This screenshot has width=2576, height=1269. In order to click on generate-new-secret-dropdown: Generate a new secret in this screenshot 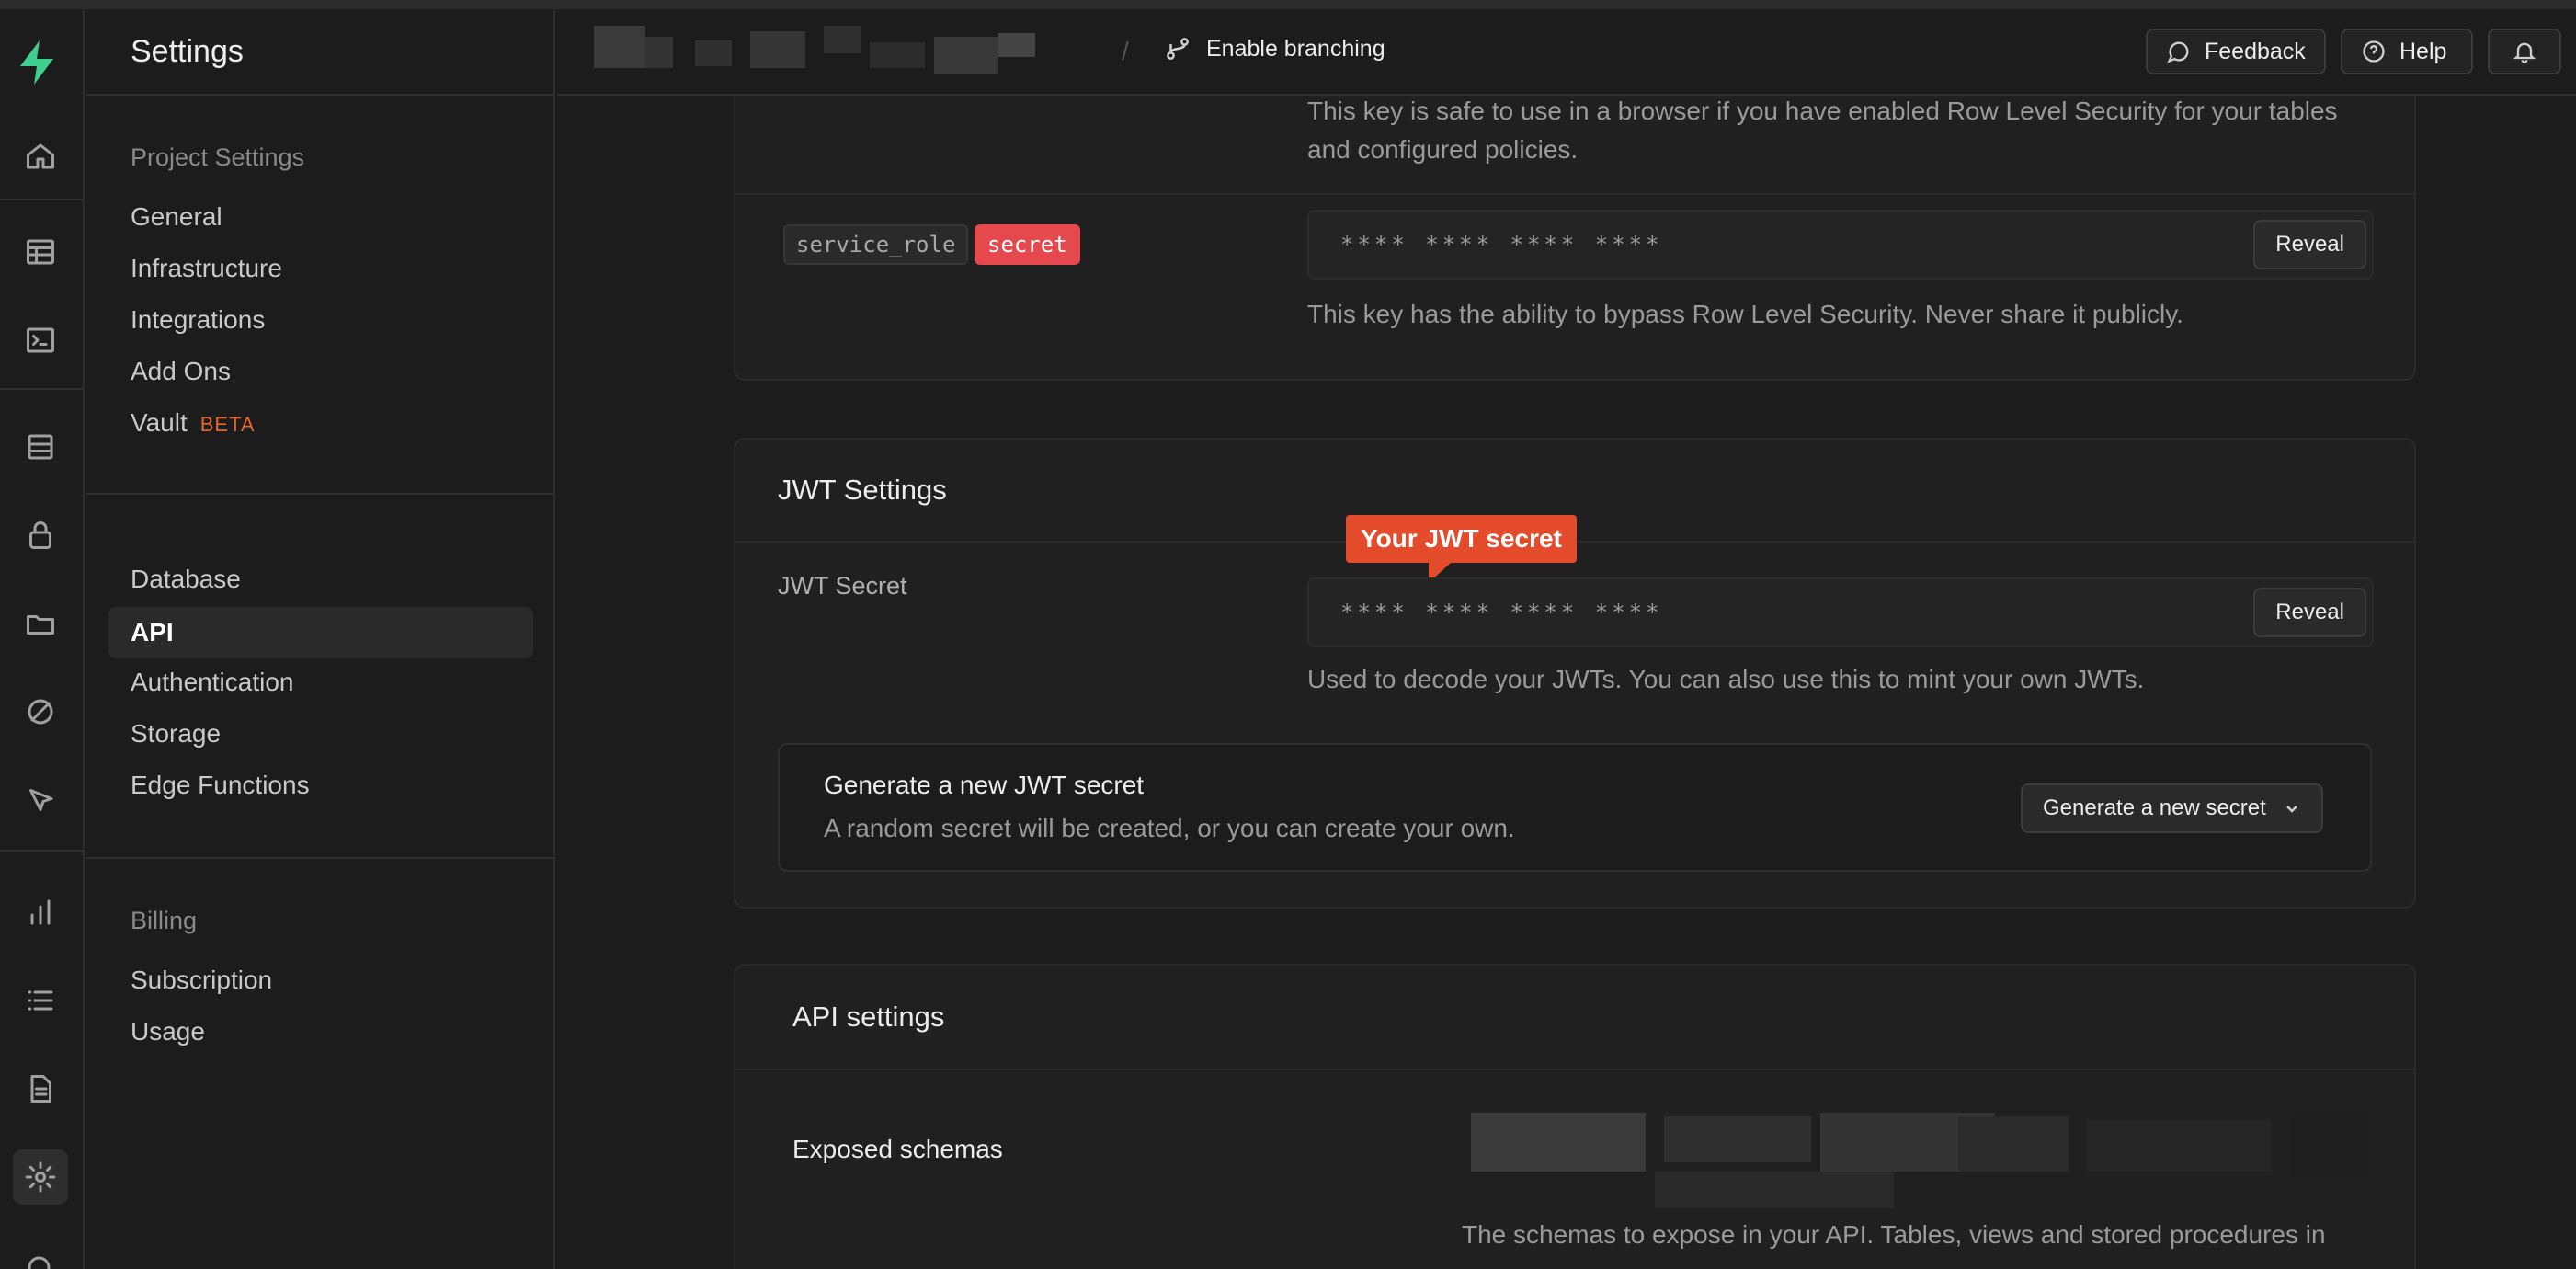, I will do `click(2172, 808)`.